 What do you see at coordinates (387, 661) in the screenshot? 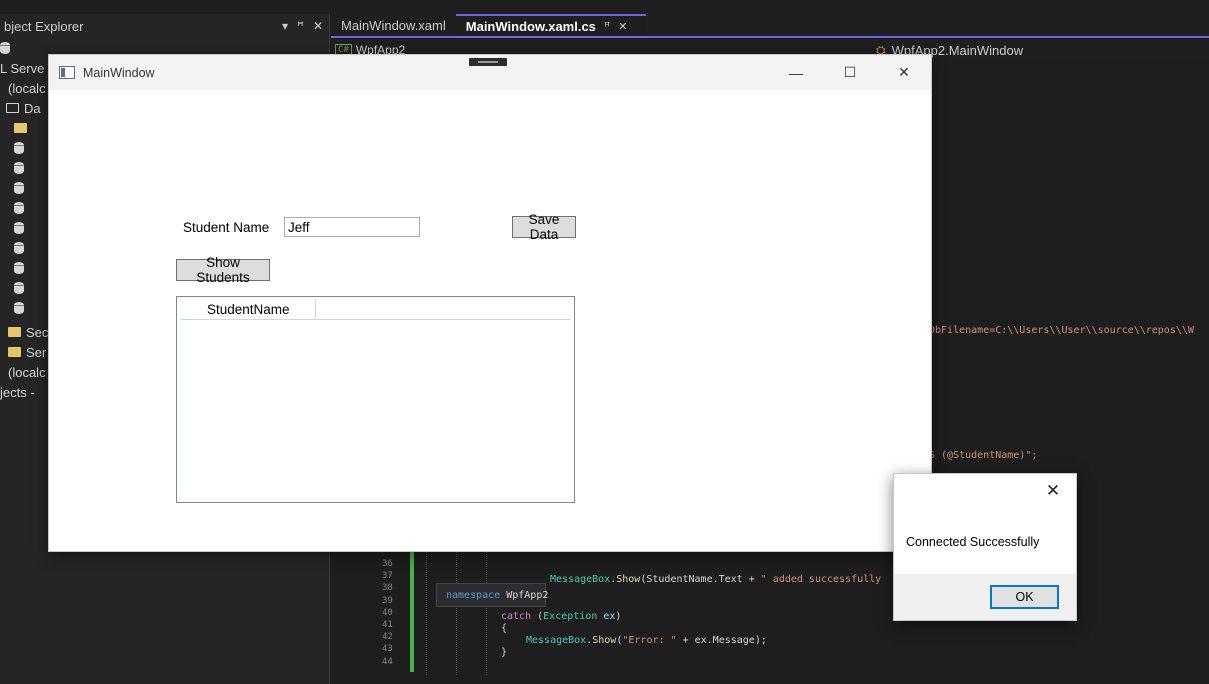
I see `line-number: 44` at bounding box center [387, 661].